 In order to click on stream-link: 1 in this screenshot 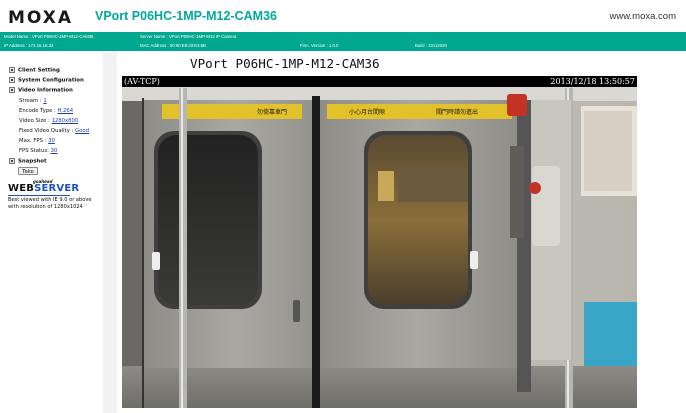, I will do `click(44, 101)`.